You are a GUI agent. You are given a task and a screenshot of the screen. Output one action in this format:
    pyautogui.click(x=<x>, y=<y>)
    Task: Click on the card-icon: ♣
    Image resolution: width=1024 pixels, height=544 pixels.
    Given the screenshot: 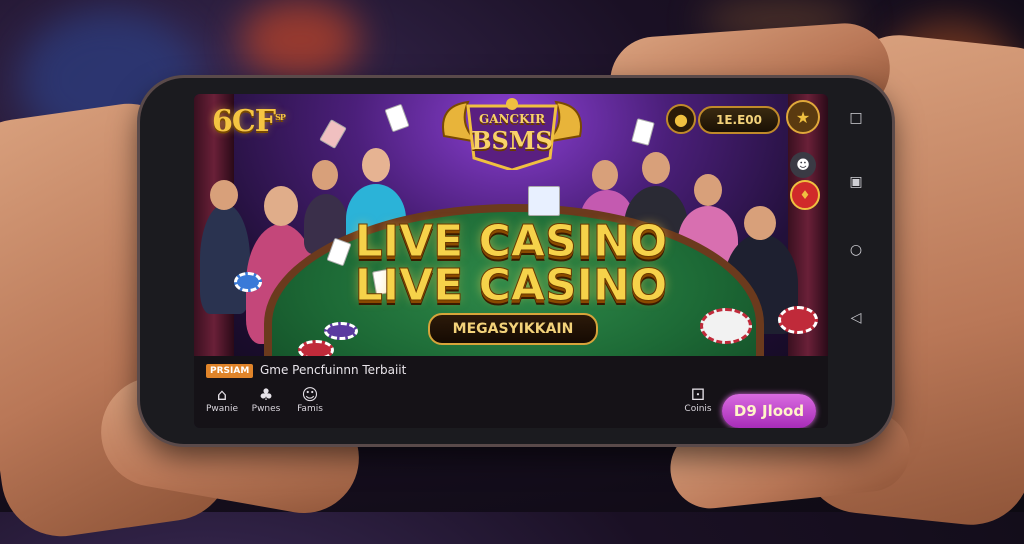 What is the action you would take?
    pyautogui.click(x=266, y=394)
    